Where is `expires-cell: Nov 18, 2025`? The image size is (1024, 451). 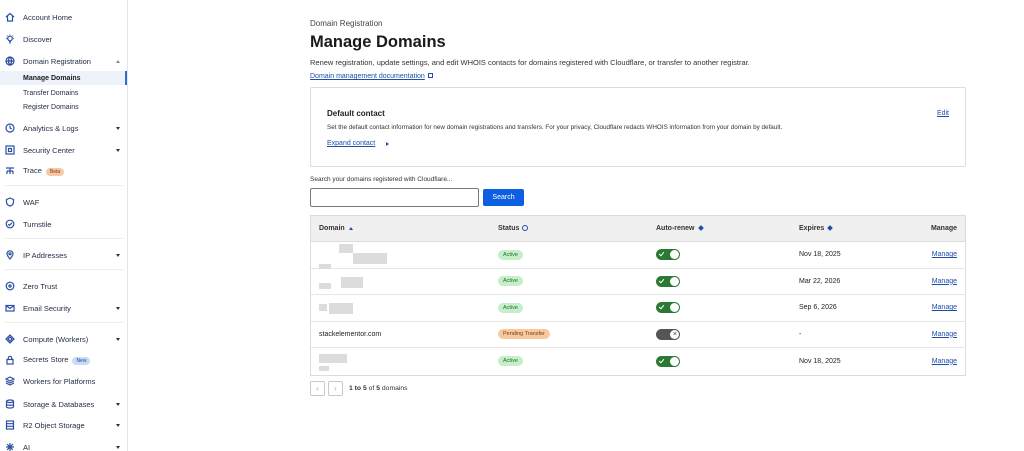
expires-cell: Nov 18, 2025 is located at coordinates (820, 361).